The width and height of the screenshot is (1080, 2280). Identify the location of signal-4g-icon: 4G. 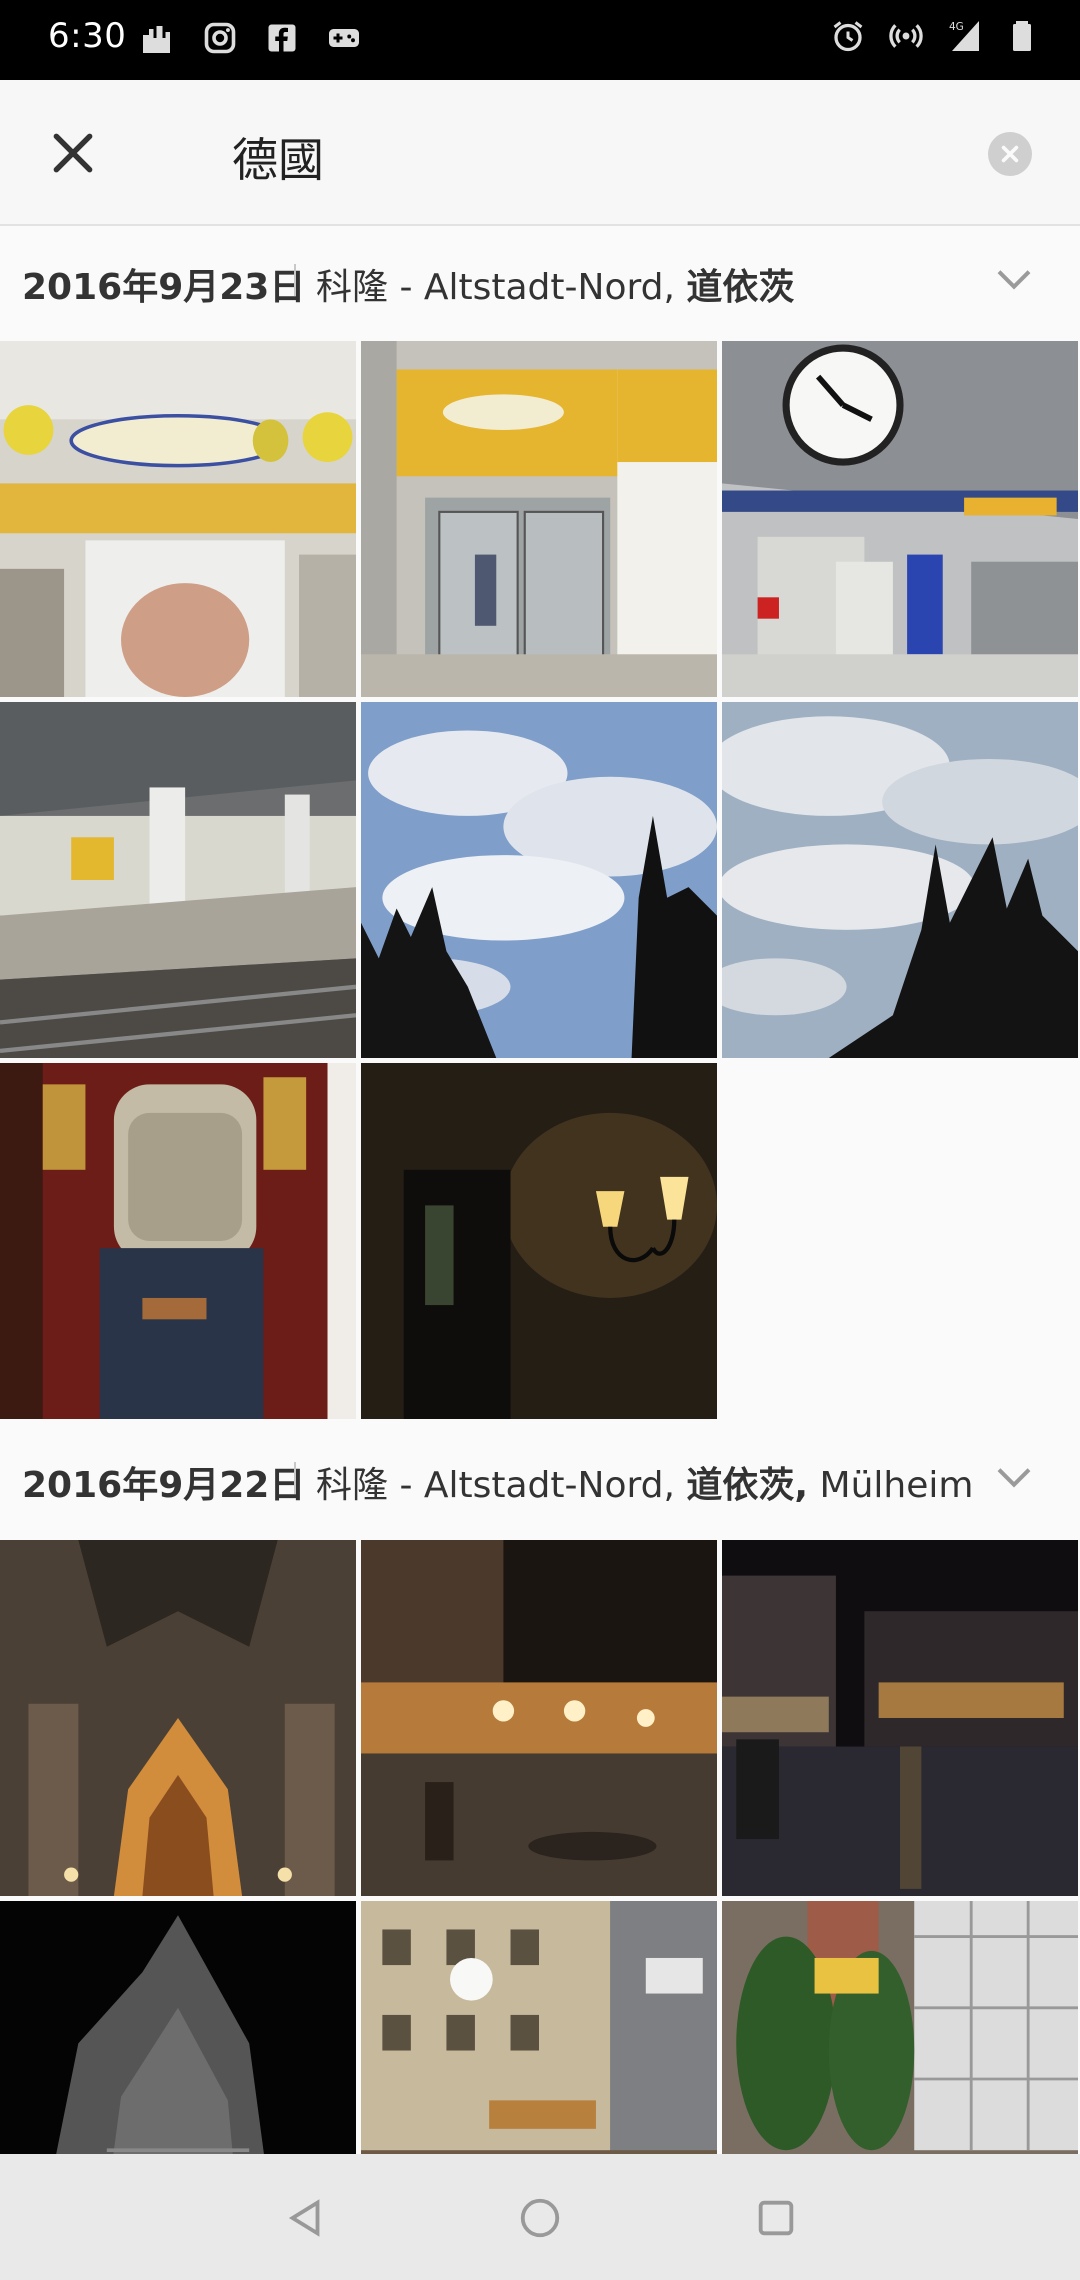
(964, 36).